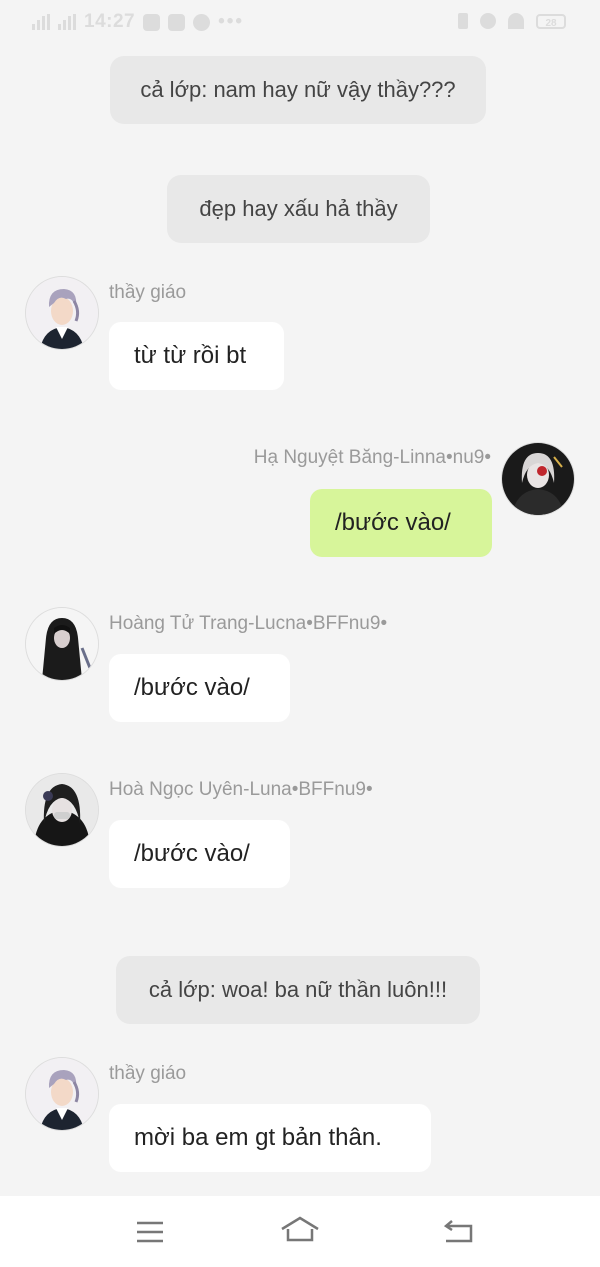 The image size is (600, 1267). What do you see at coordinates (41, 22) in the screenshot?
I see `signal-icon` at bounding box center [41, 22].